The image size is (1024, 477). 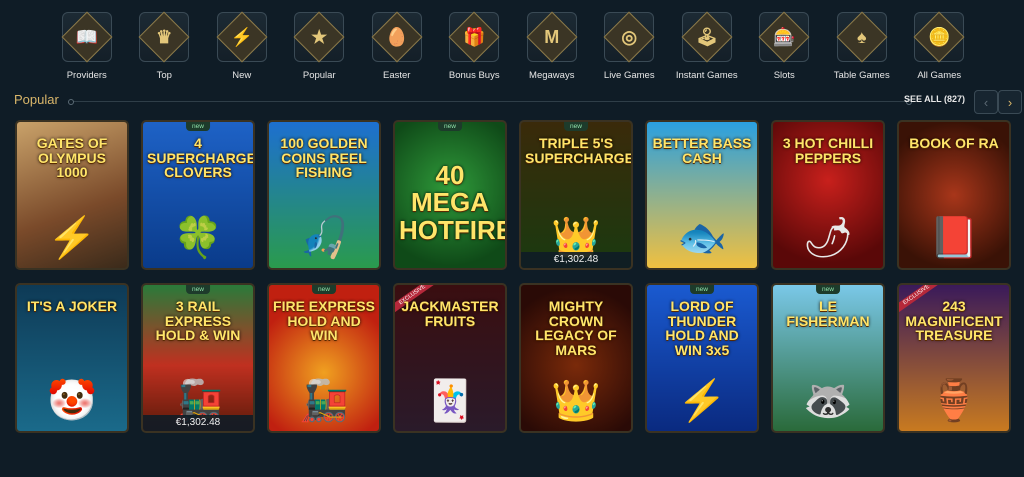 I want to click on game-tile: GATES OF OLYMPUS 1000 ⚡, so click(x=72, y=195).